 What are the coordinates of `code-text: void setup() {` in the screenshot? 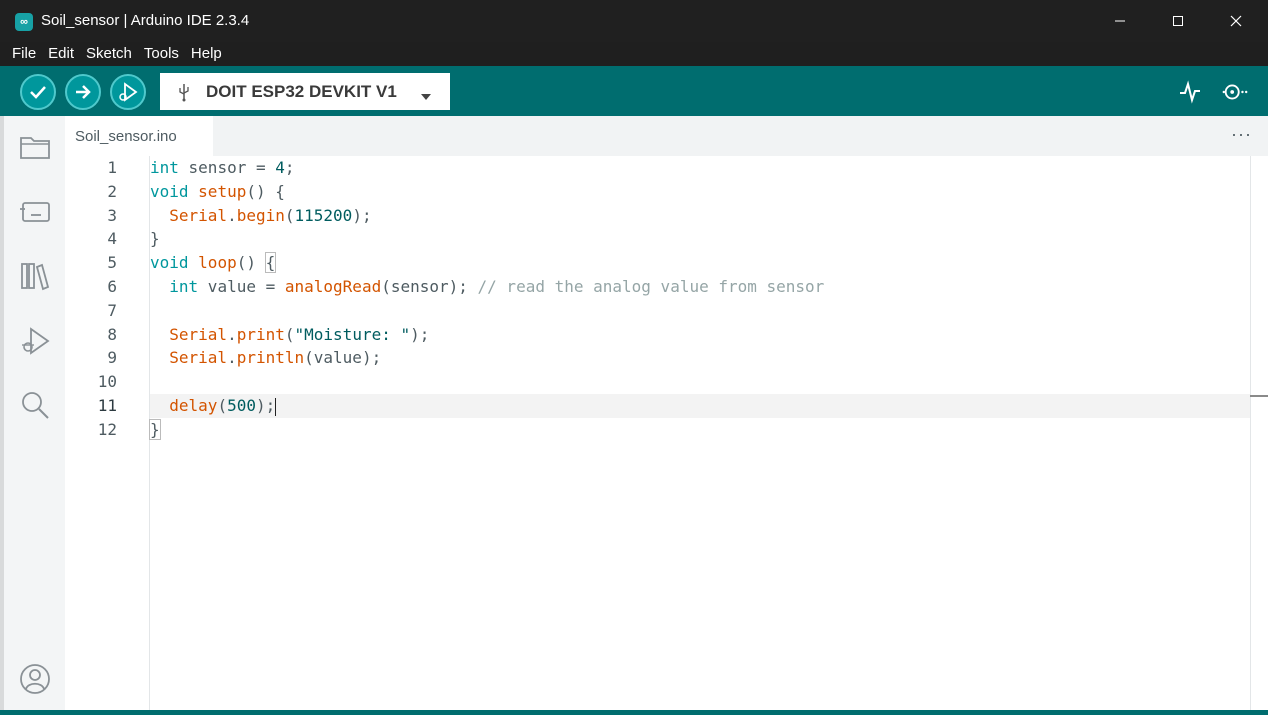 It's located at (217, 192).